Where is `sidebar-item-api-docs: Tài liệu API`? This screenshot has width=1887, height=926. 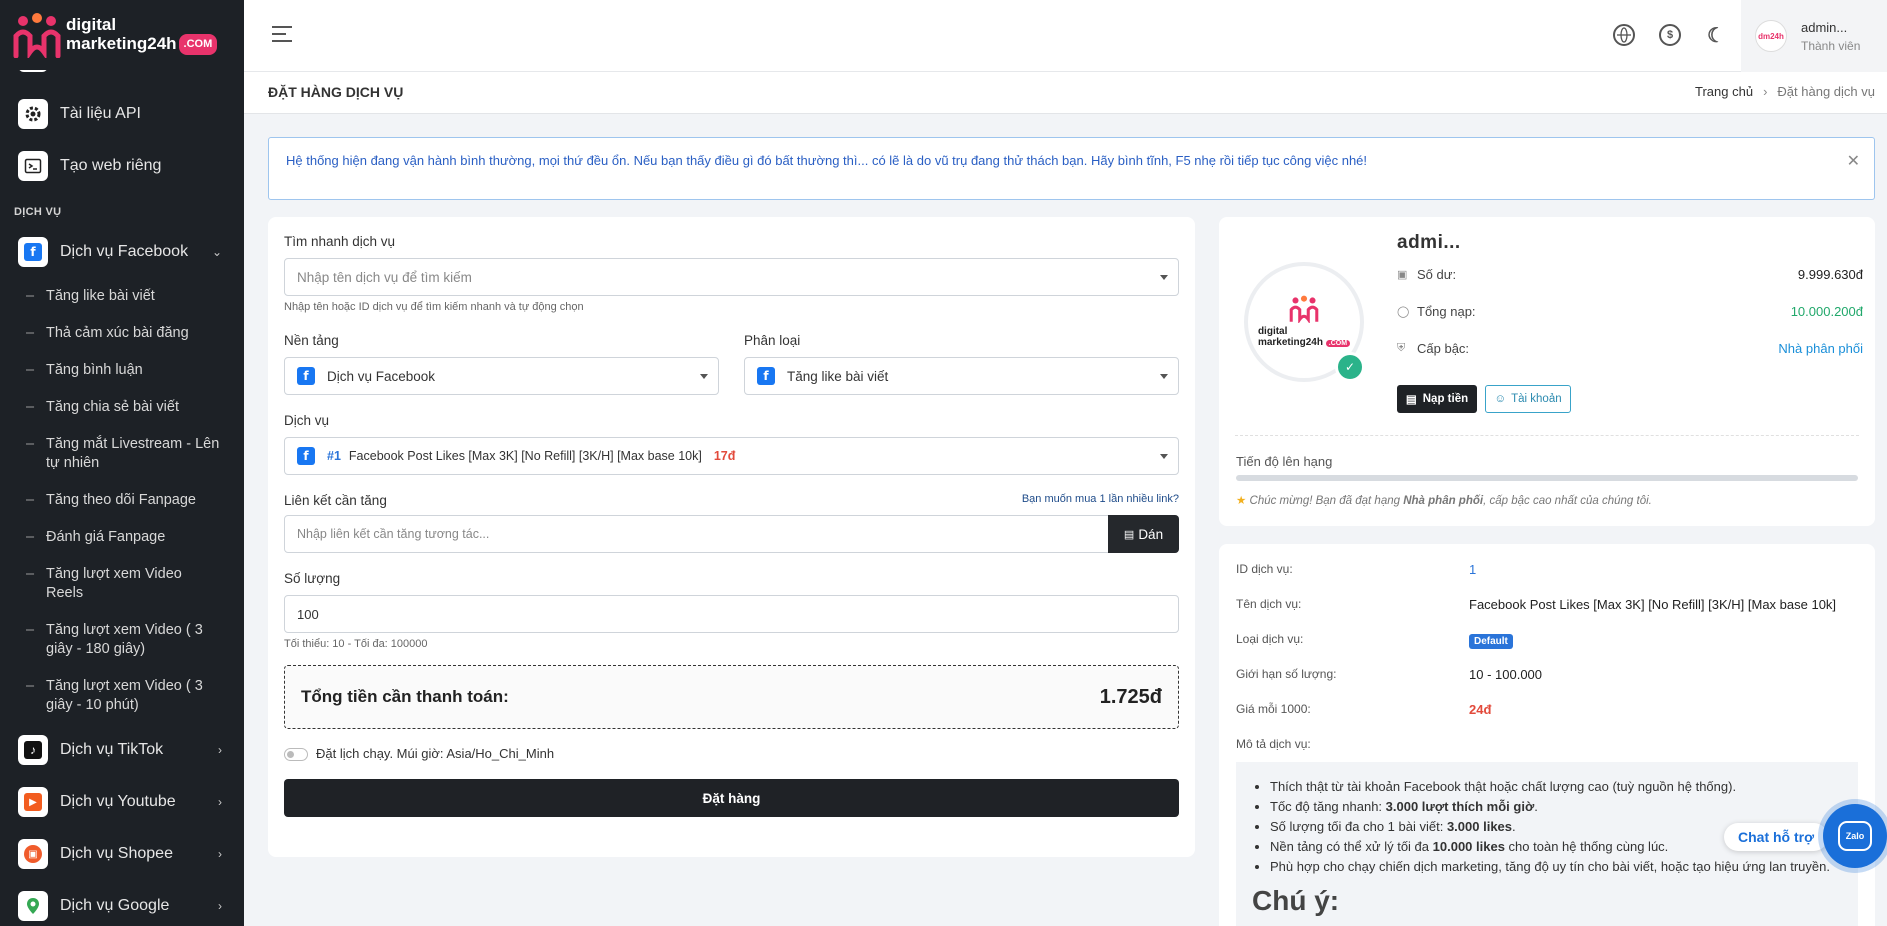 sidebar-item-api-docs: Tài liệu API is located at coordinates (122, 114).